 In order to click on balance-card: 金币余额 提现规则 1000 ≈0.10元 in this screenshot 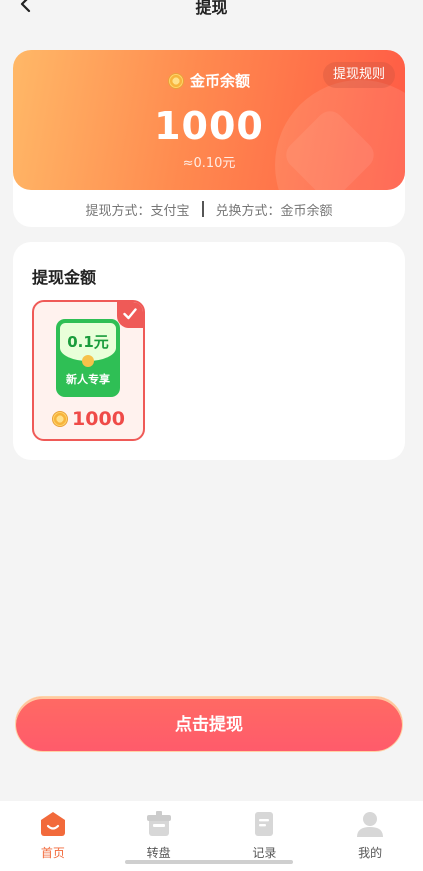, I will do `click(209, 120)`.